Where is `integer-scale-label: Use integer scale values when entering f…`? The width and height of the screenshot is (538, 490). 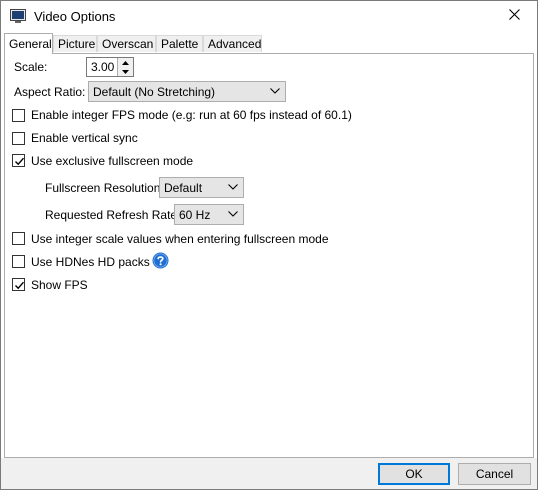
integer-scale-label: Use integer scale values when entering f… is located at coordinates (180, 239).